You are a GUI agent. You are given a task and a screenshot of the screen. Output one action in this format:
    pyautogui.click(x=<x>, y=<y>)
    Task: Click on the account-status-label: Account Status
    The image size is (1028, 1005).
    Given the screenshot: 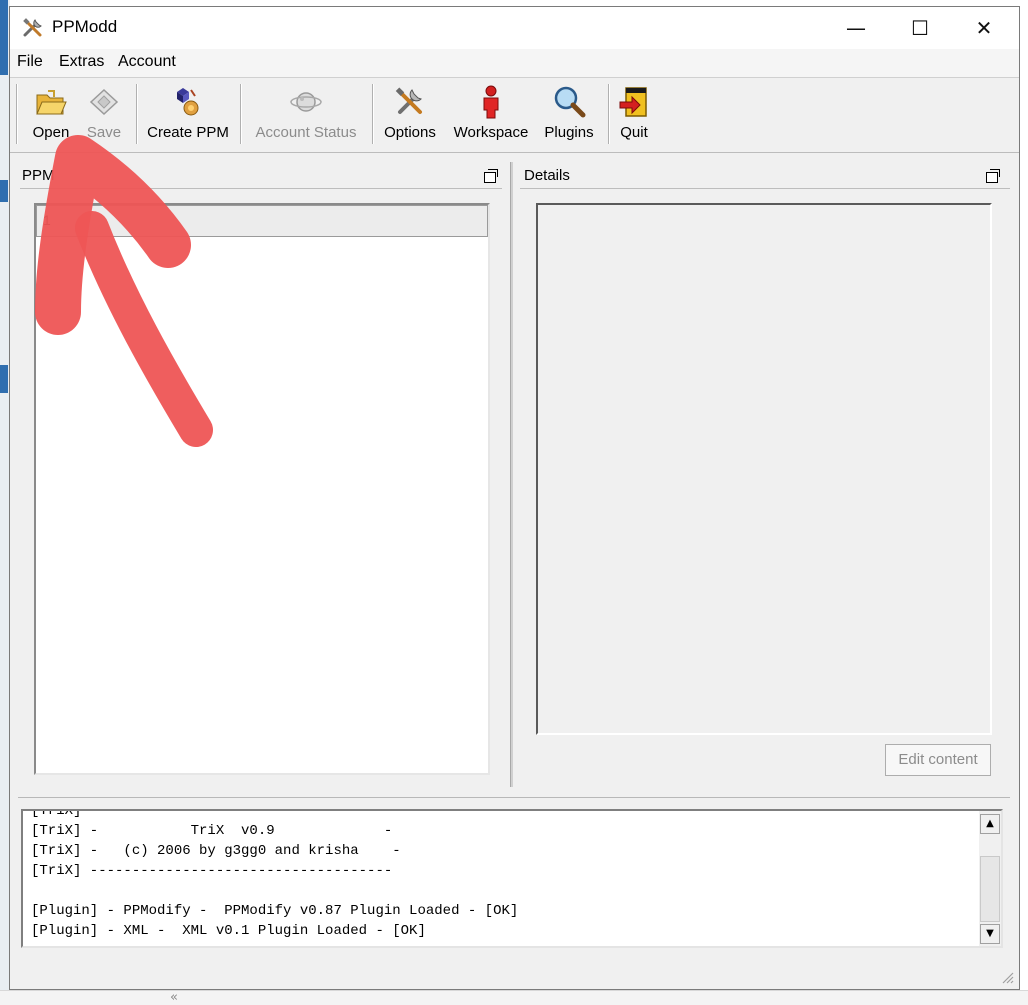 What is the action you would take?
    pyautogui.click(x=306, y=132)
    